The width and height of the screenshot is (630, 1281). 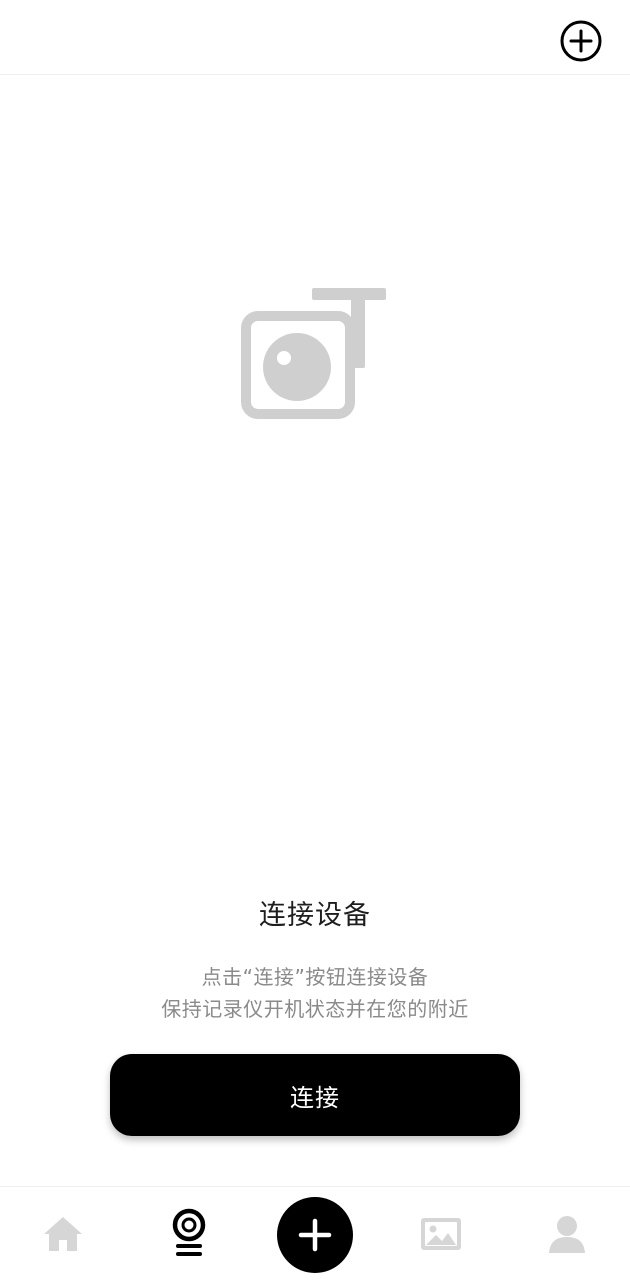 I want to click on hint-text-line1: 点击“连接”按钮连接设备, so click(x=315, y=977).